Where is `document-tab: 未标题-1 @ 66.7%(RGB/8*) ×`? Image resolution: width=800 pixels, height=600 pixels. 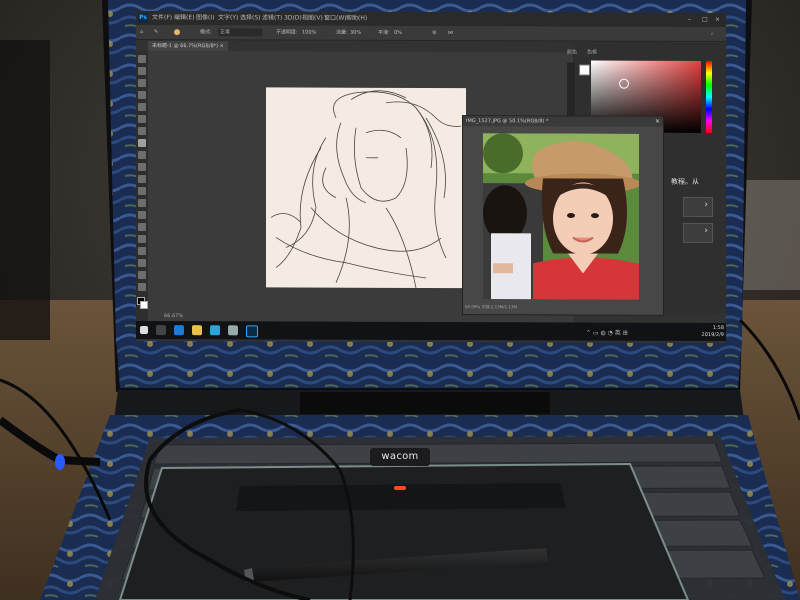
document-tab: 未标题-1 @ 66.7%(RGB/8*) × is located at coordinates (188, 46).